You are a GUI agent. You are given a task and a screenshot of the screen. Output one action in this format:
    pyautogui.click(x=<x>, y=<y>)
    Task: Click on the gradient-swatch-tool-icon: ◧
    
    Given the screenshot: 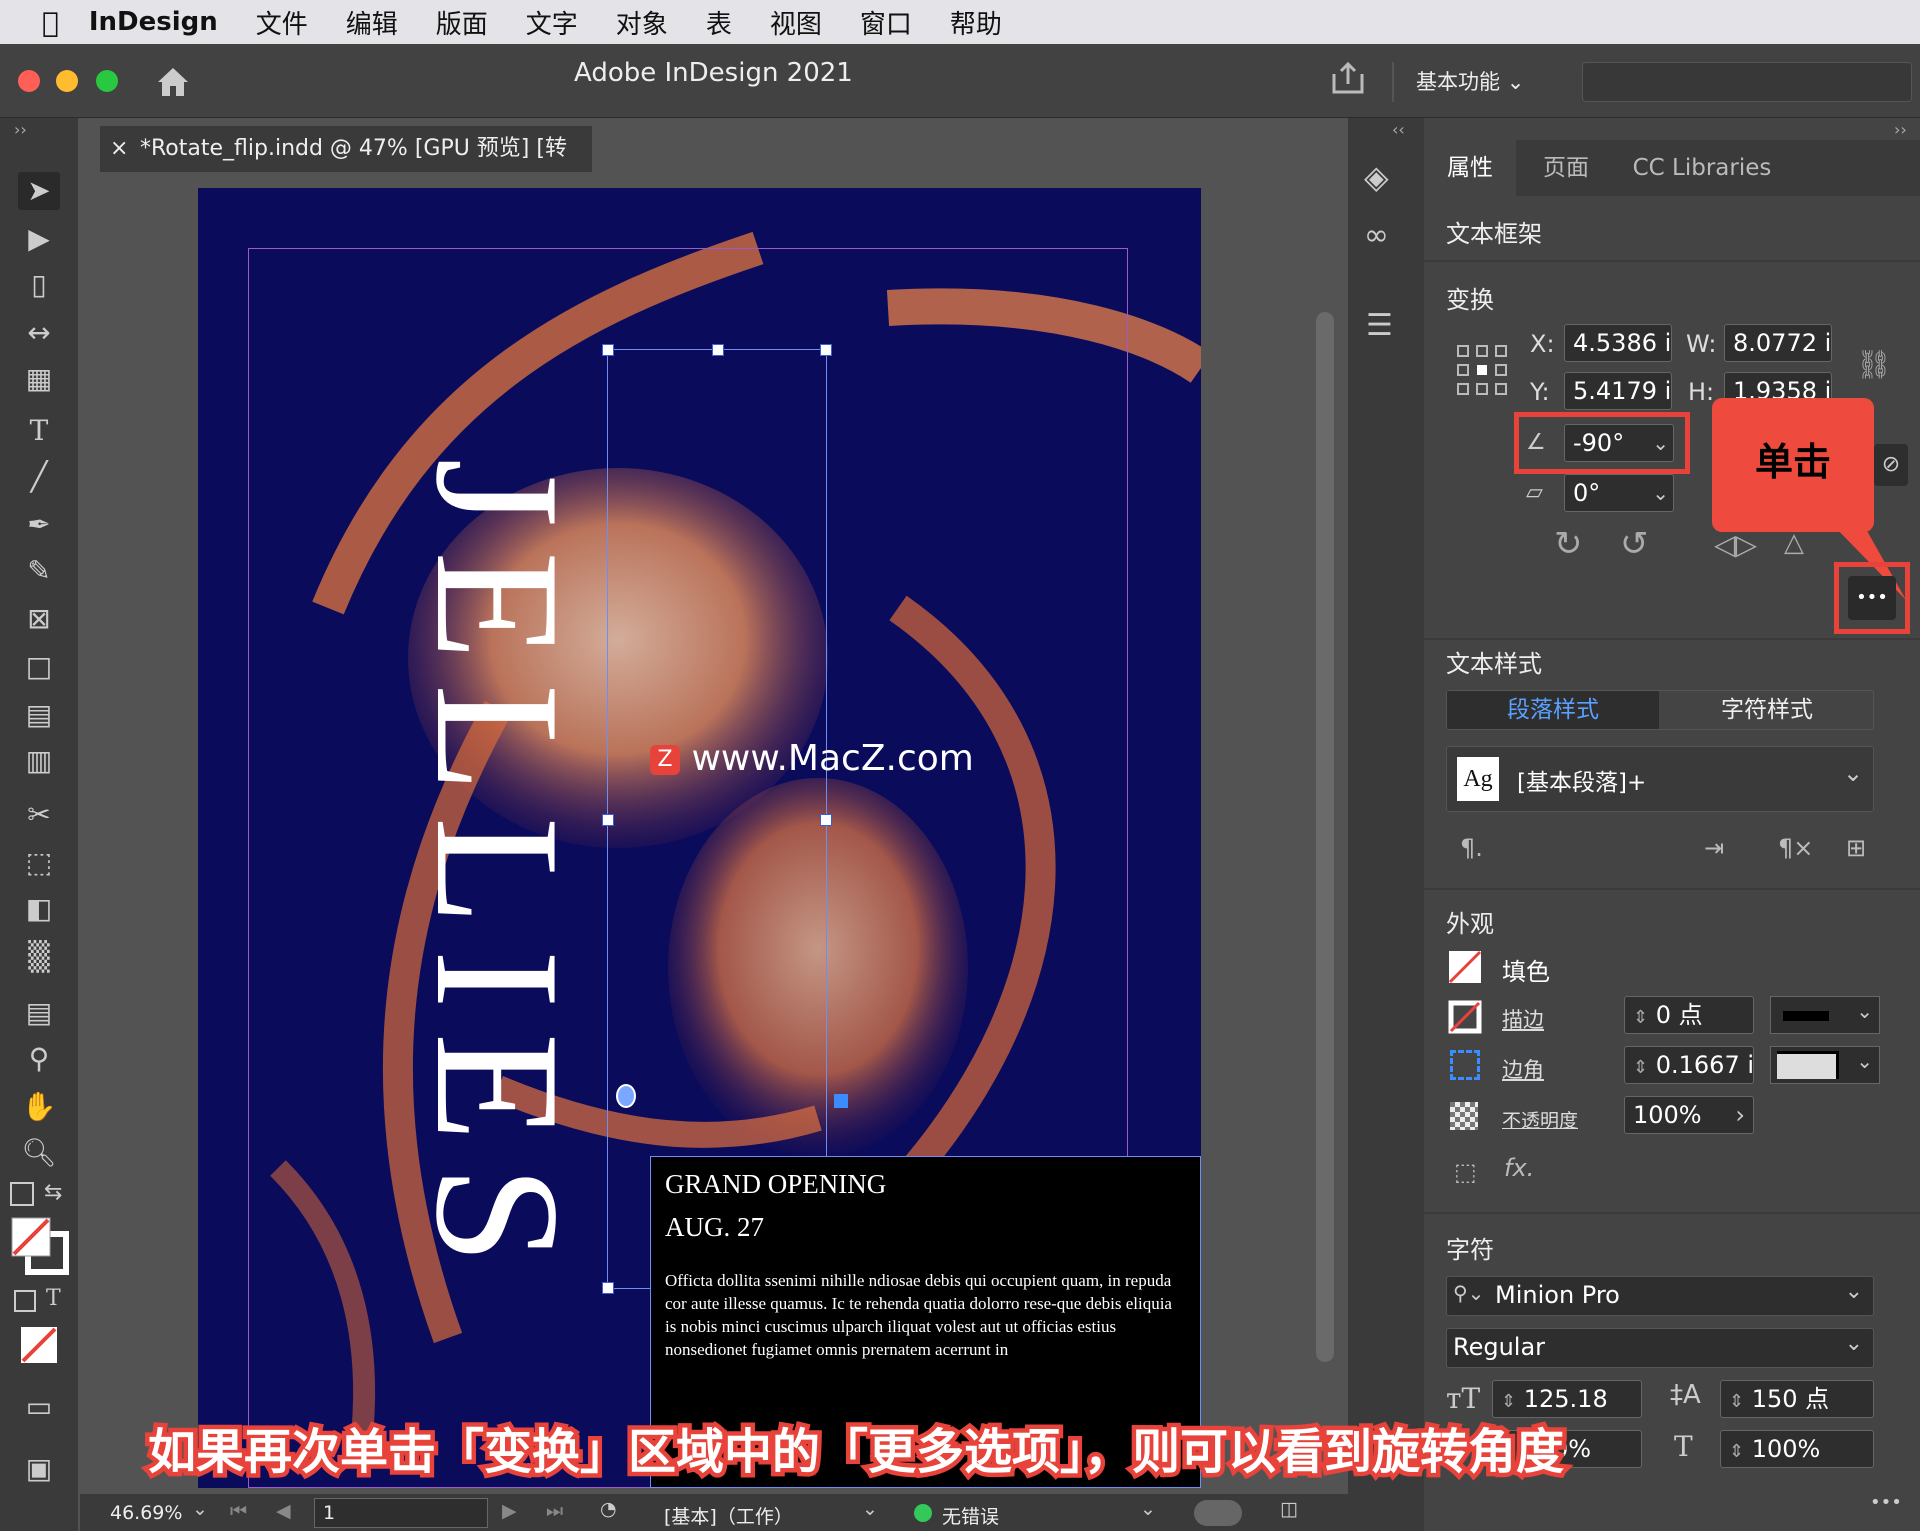 What is the action you would take?
    pyautogui.click(x=39, y=909)
    